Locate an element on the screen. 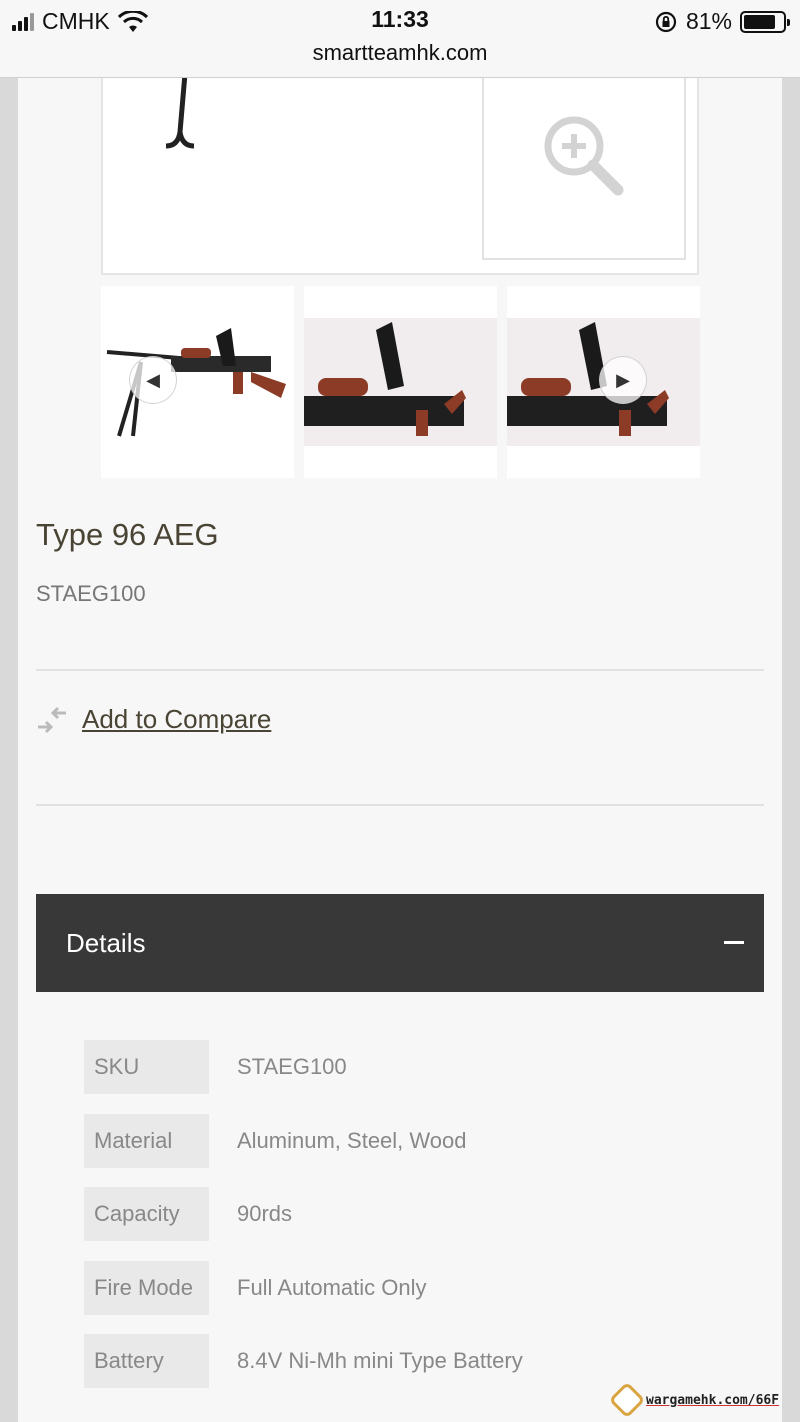  spec-label: Battery is located at coordinates (146, 1361).